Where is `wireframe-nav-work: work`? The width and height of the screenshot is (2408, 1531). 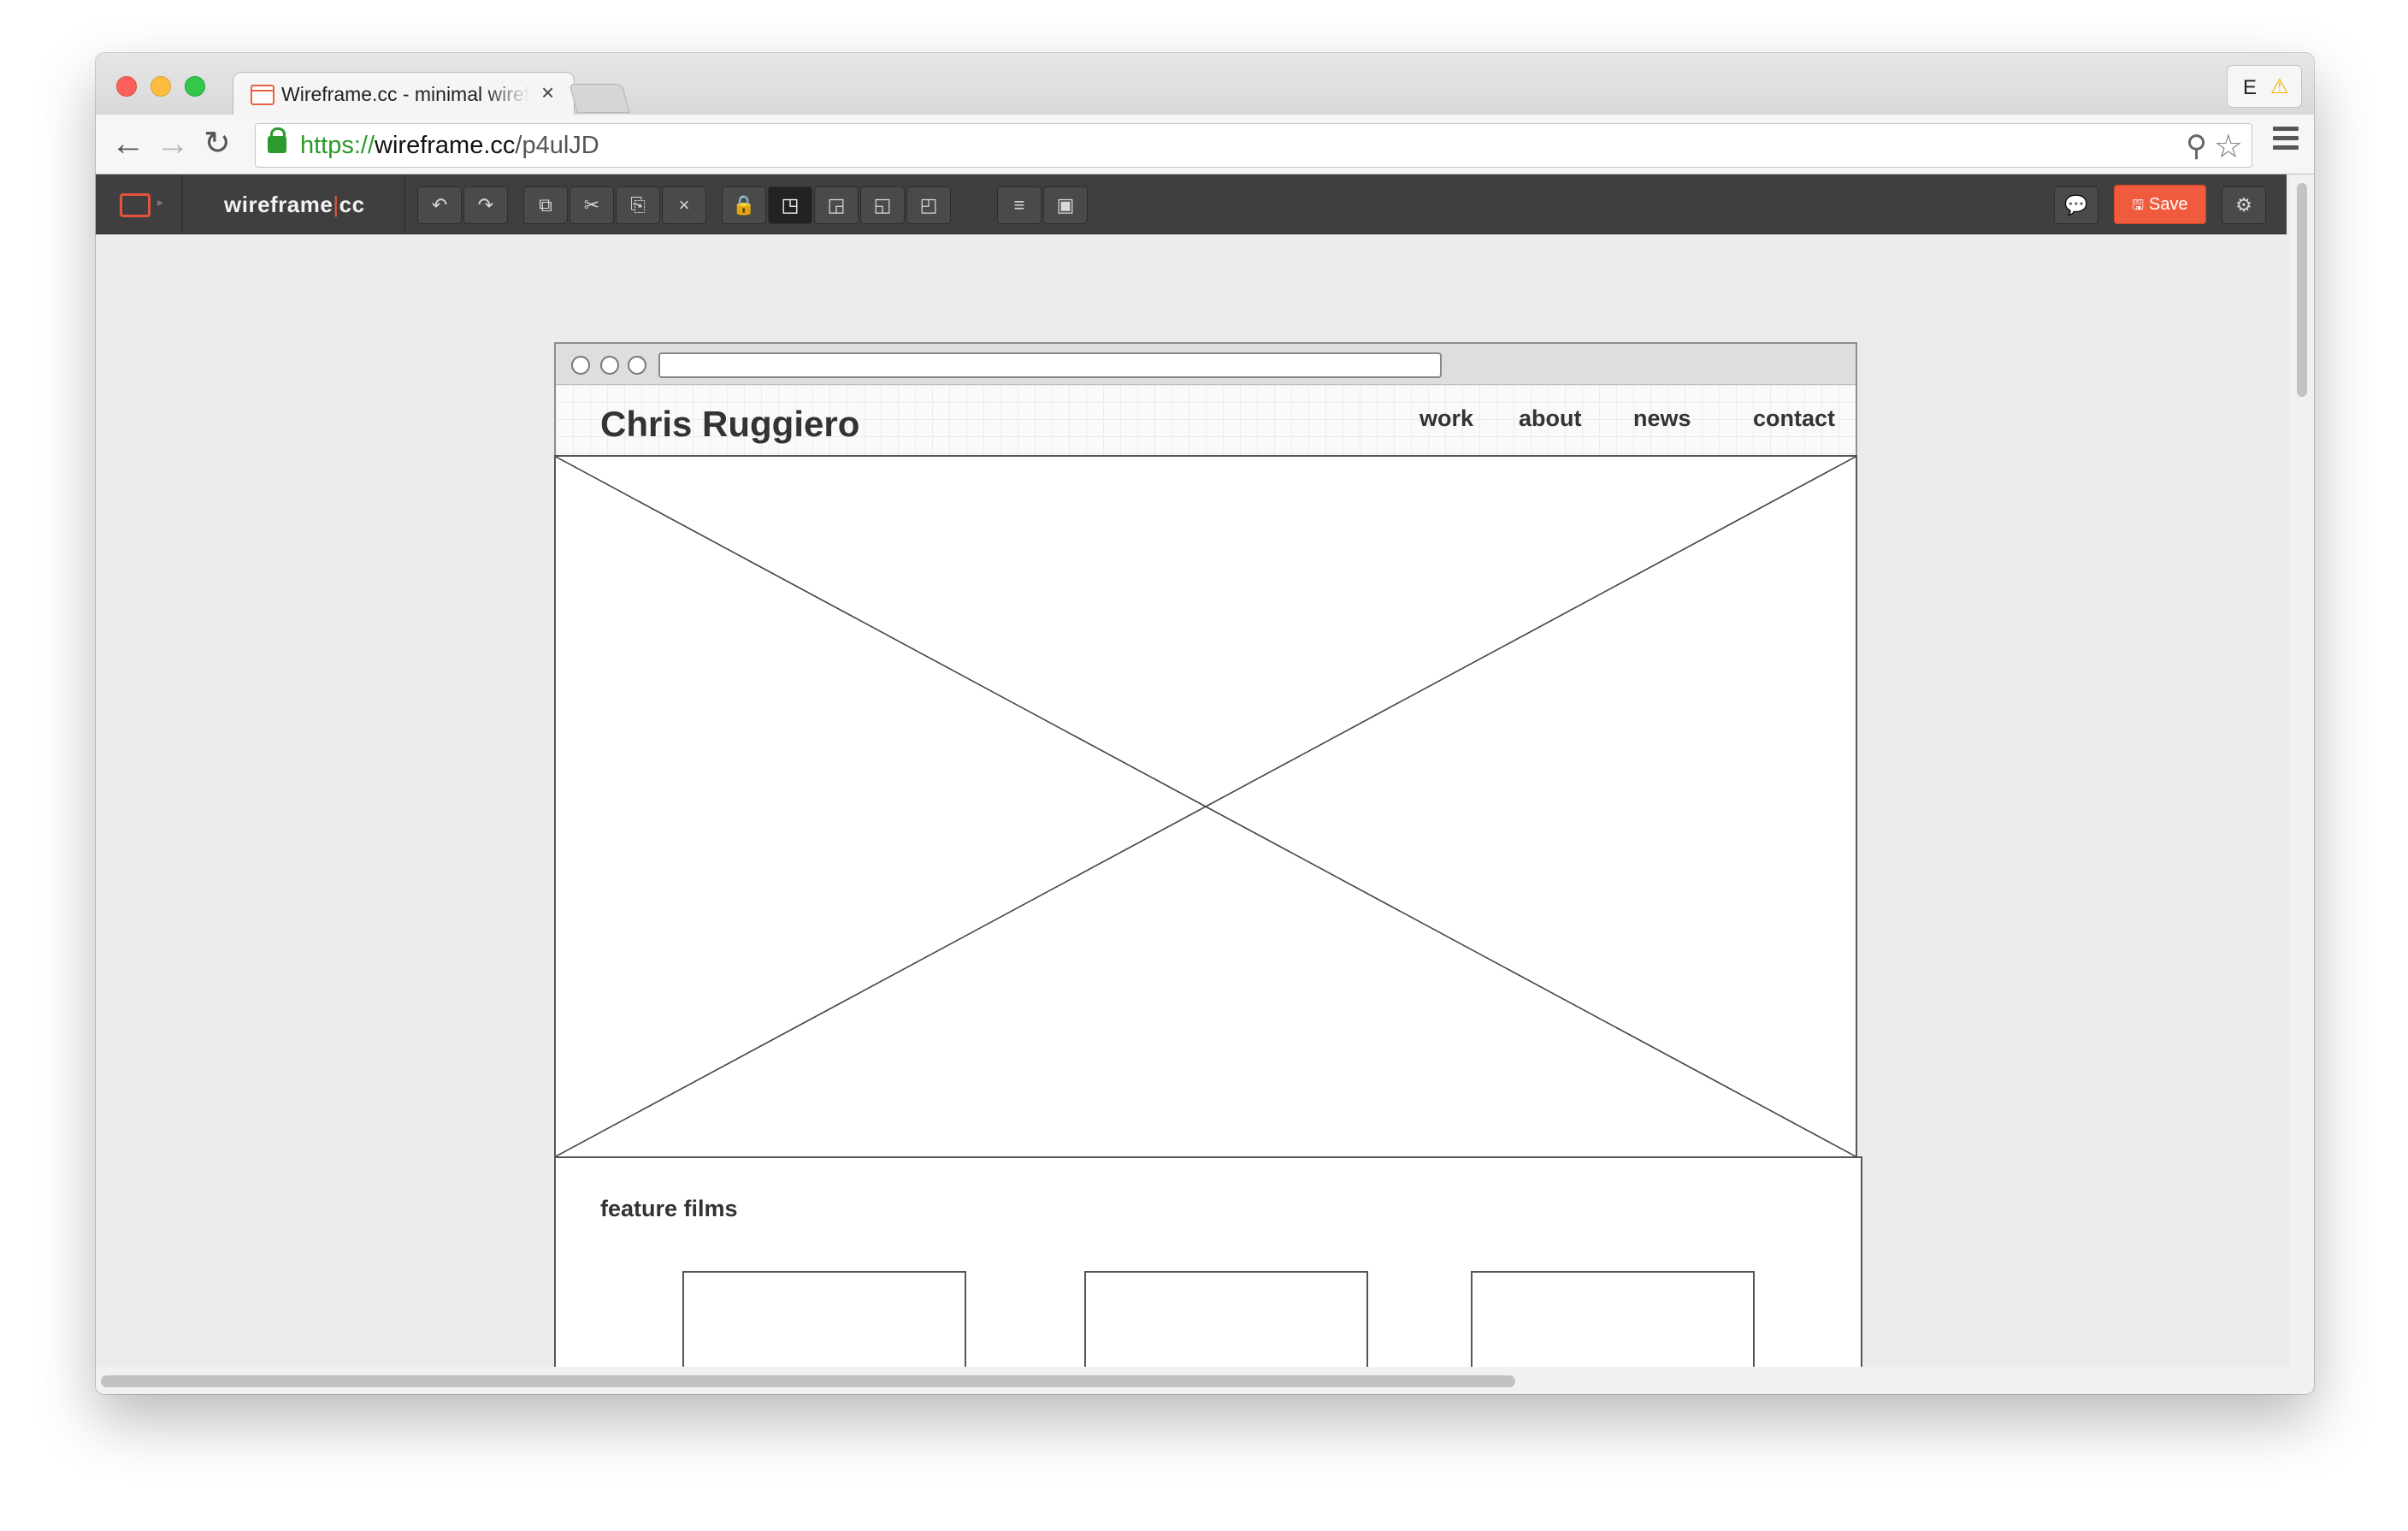 wireframe-nav-work: work is located at coordinates (1446, 418).